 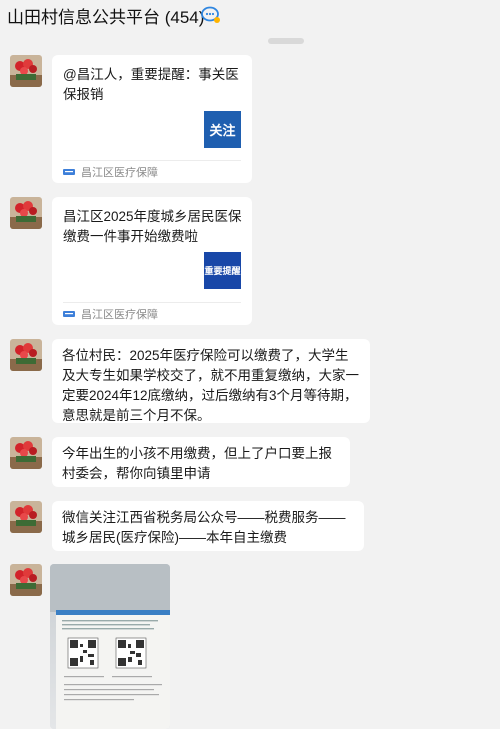 I want to click on text-message: 微信关注江西省税务局公众号——税费服务——城乡居民(医疗保险)——本年自主缴费, so click(x=208, y=526).